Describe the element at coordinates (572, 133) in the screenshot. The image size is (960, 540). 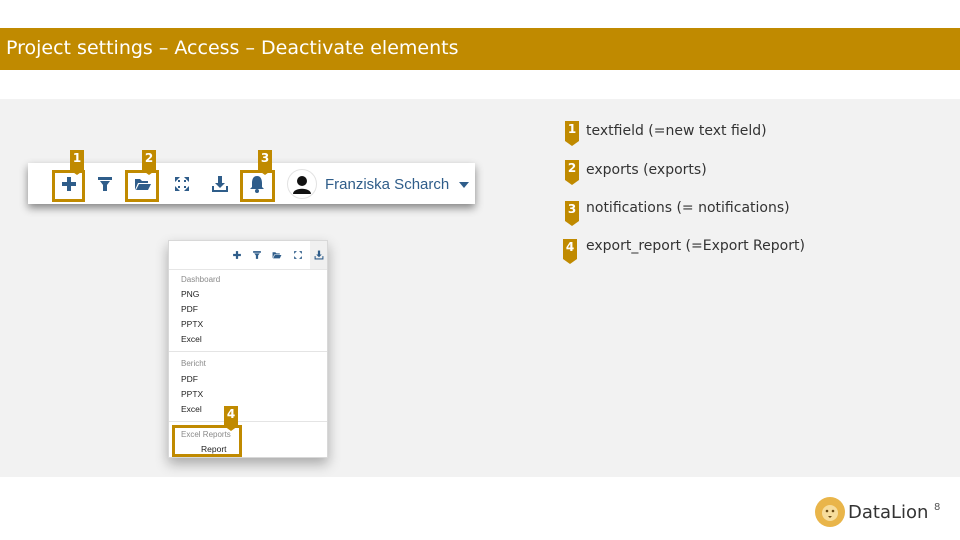
I see `legend-badge-1: 1` at that location.